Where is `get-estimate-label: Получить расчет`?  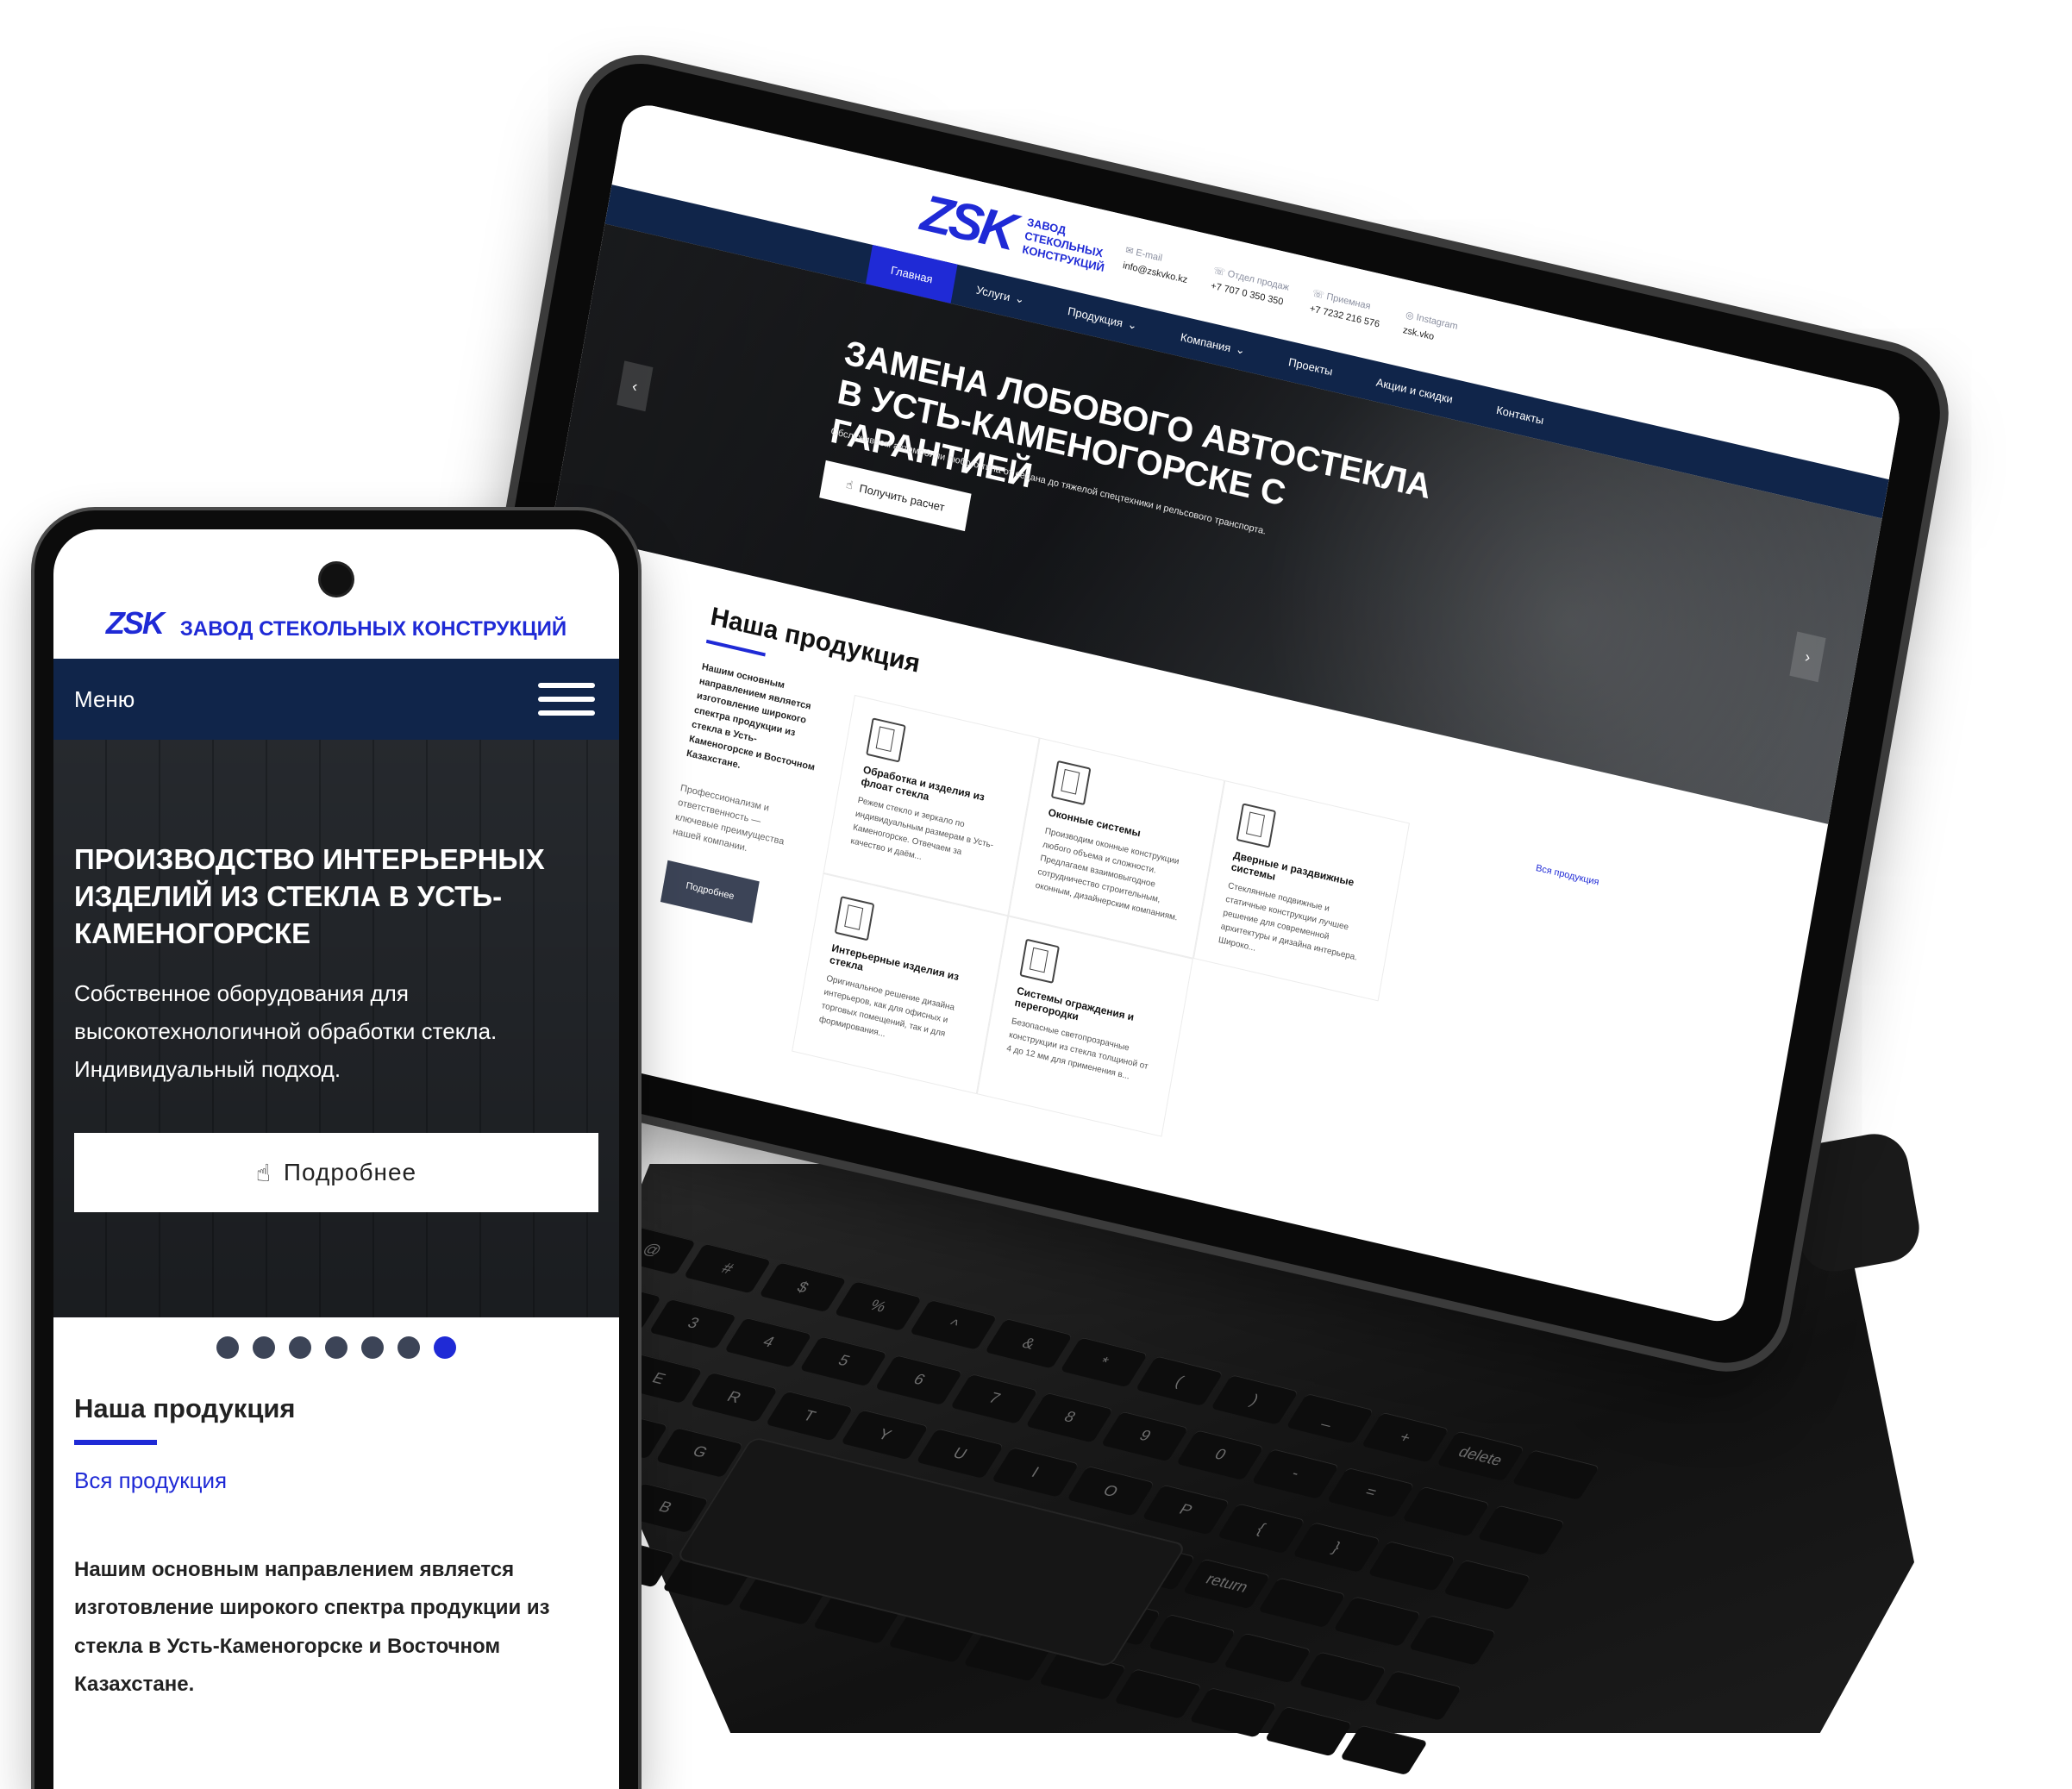
get-estimate-label: Получить расчет is located at coordinates (902, 497).